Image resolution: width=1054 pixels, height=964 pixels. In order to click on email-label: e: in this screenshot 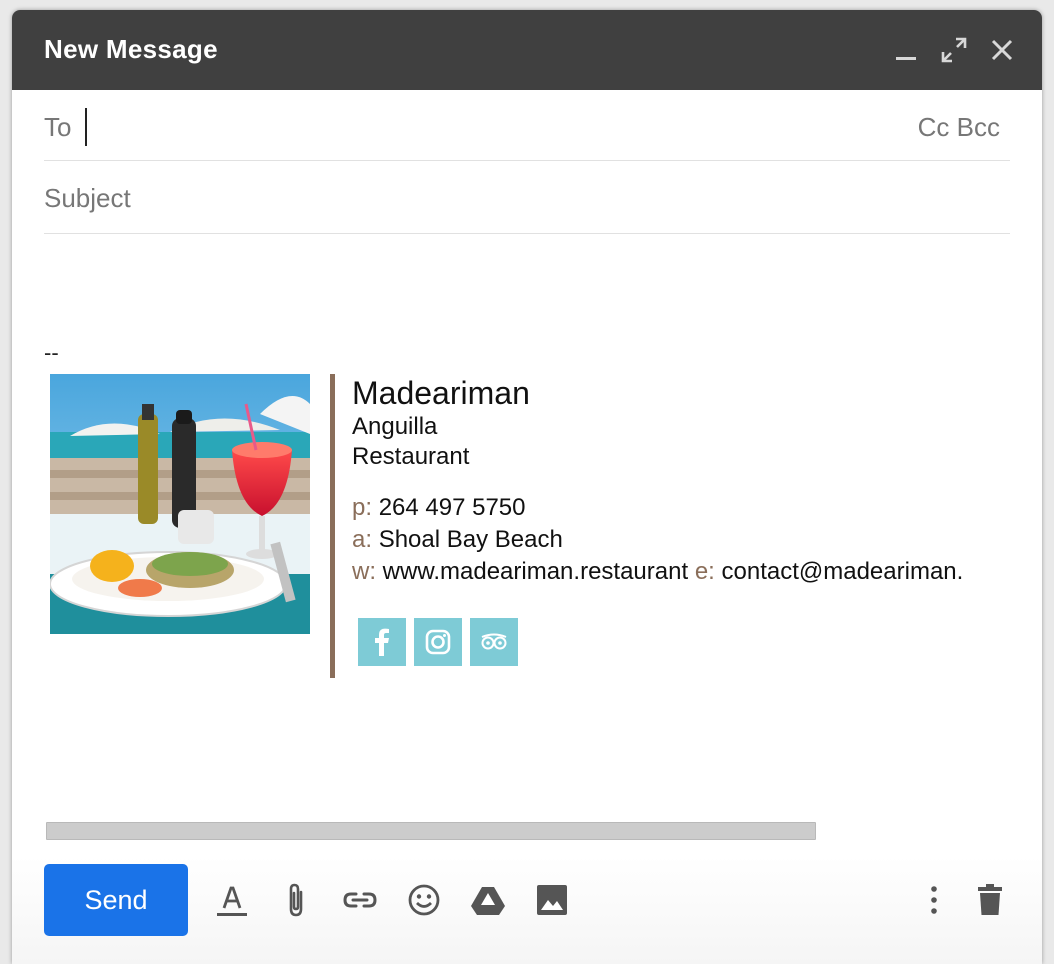, I will do `click(704, 571)`.